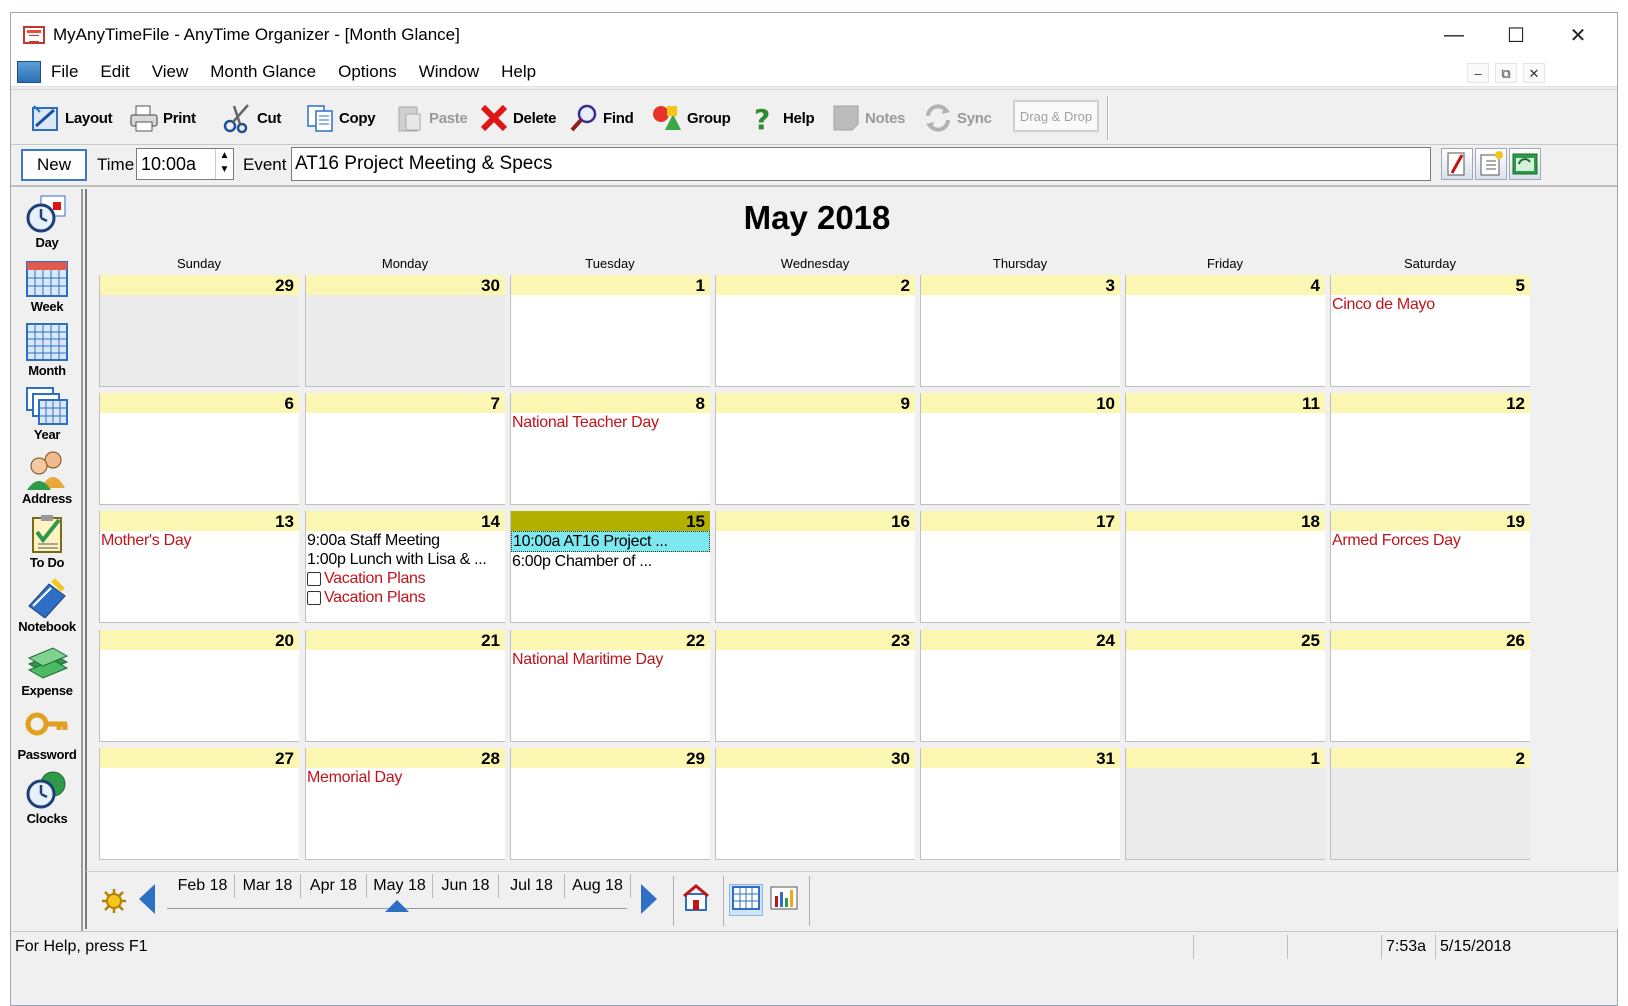 This screenshot has width=1628, height=1006. I want to click on date-number: 12, so click(1430, 403).